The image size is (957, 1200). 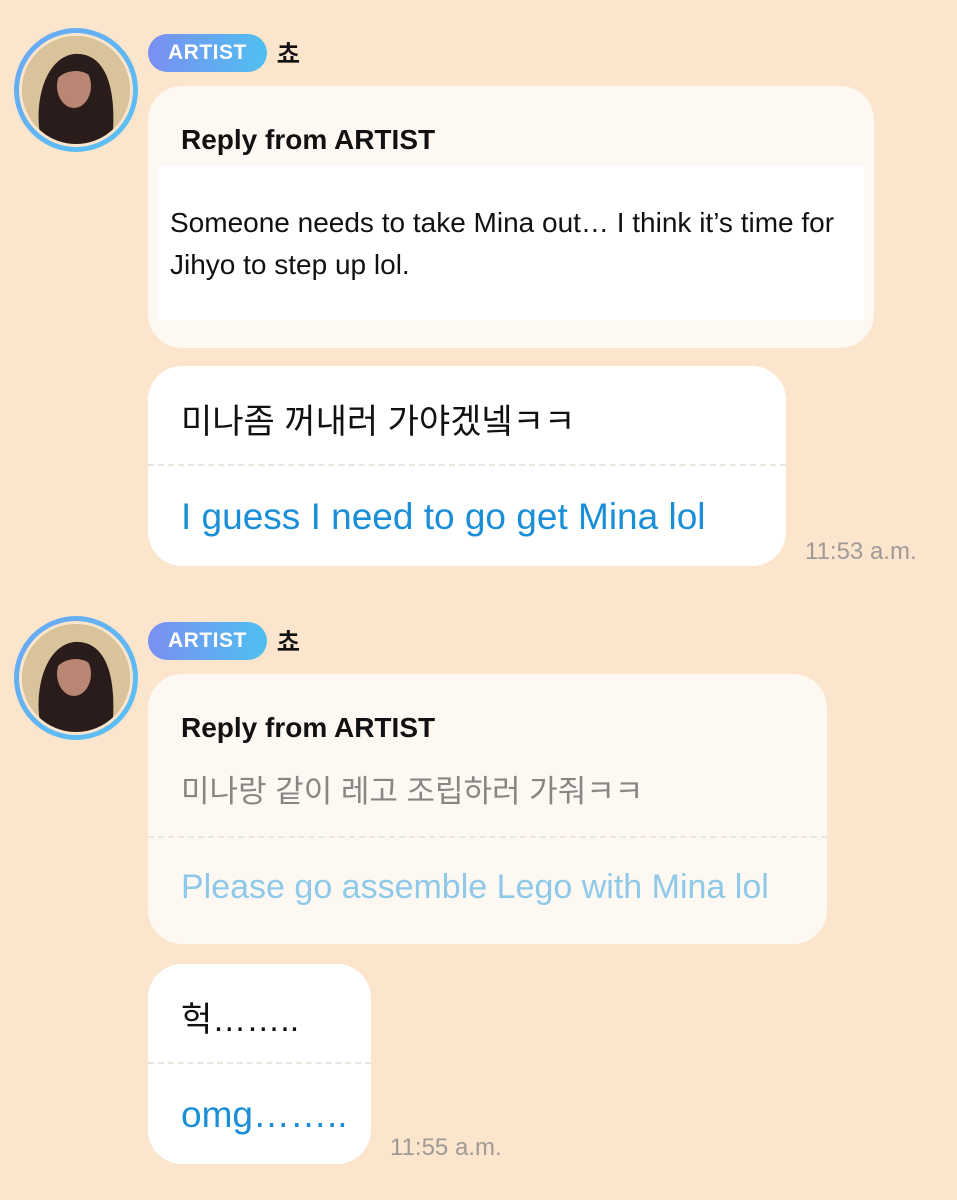 What do you see at coordinates (443, 516) in the screenshot?
I see `message-translation: I guess I need to go get Mina lol` at bounding box center [443, 516].